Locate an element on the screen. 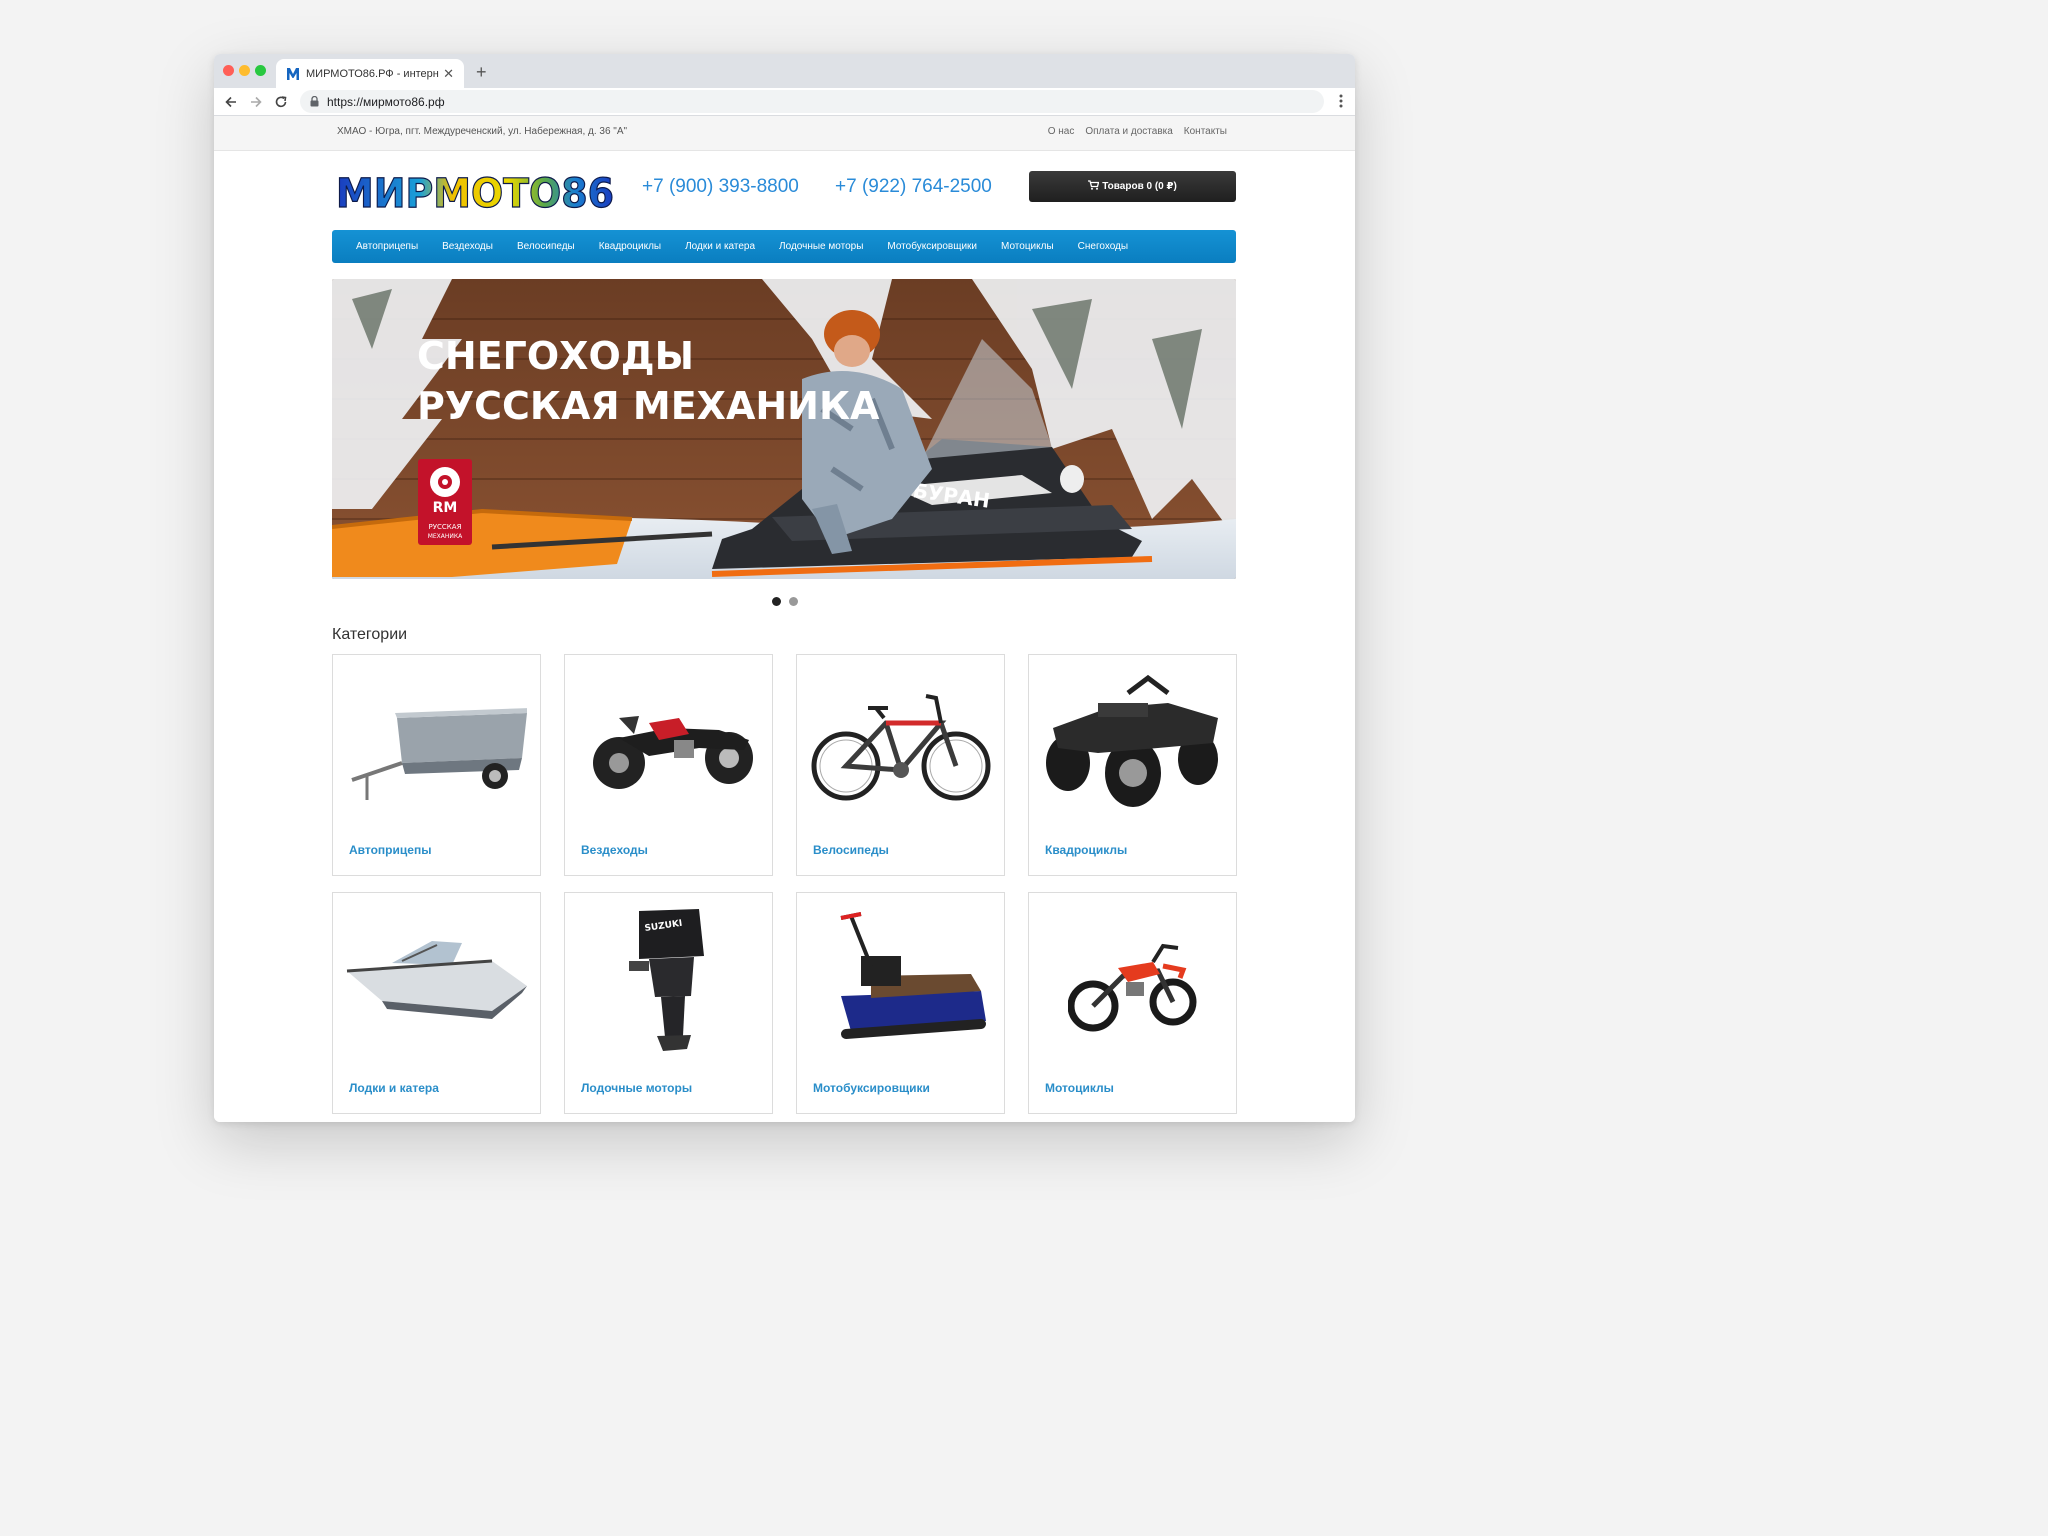 The image size is (2048, 1536). bicycle-image is located at coordinates (900, 742).